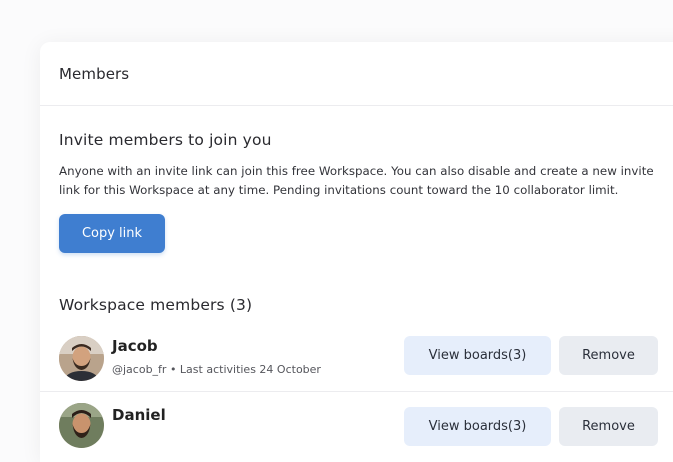 The width and height of the screenshot is (673, 462). What do you see at coordinates (135, 346) in the screenshot?
I see `member-name: Jacob` at bounding box center [135, 346].